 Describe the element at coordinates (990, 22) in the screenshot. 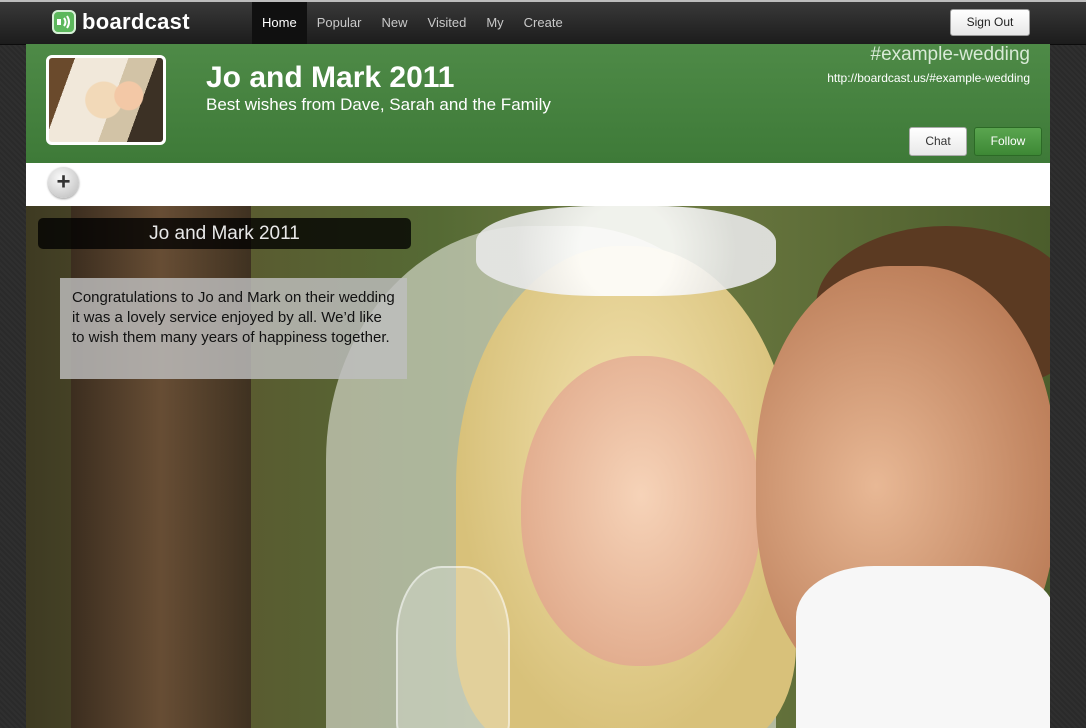

I see `sign-out-button: Sign Out` at that location.